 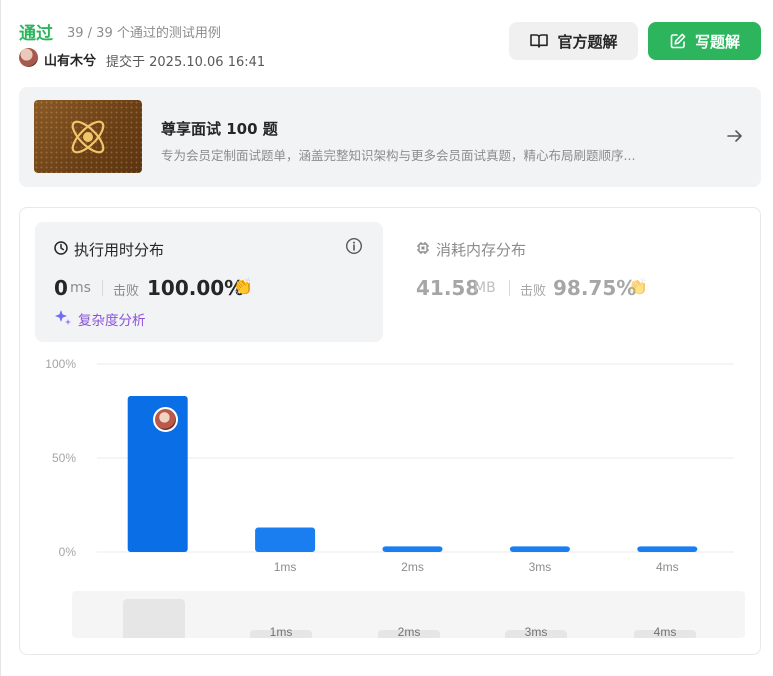 What do you see at coordinates (154, 618) in the screenshot?
I see `overview-range-handle` at bounding box center [154, 618].